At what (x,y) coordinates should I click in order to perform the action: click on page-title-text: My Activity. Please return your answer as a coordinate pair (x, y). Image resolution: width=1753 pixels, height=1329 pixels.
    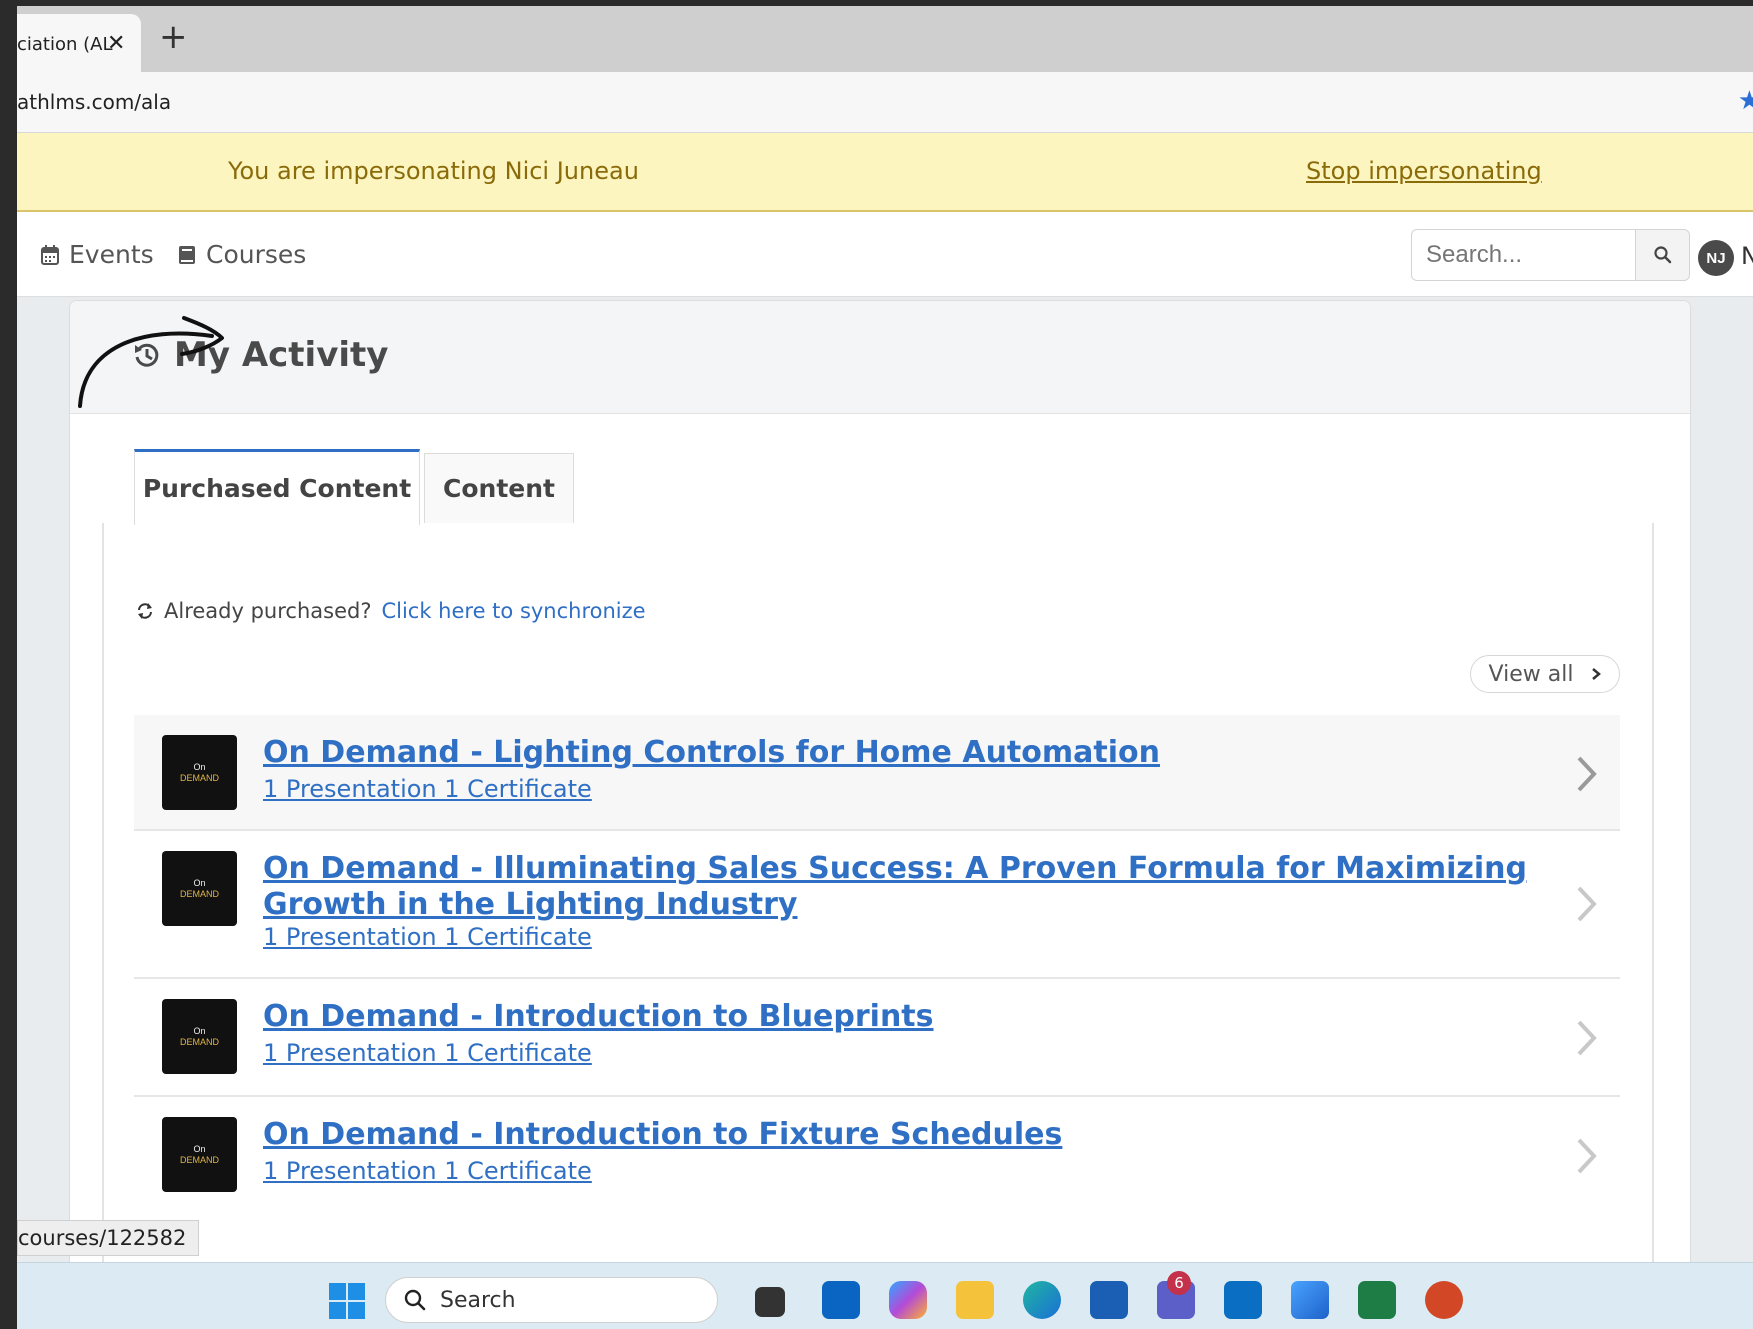
    Looking at the image, I should click on (281, 355).